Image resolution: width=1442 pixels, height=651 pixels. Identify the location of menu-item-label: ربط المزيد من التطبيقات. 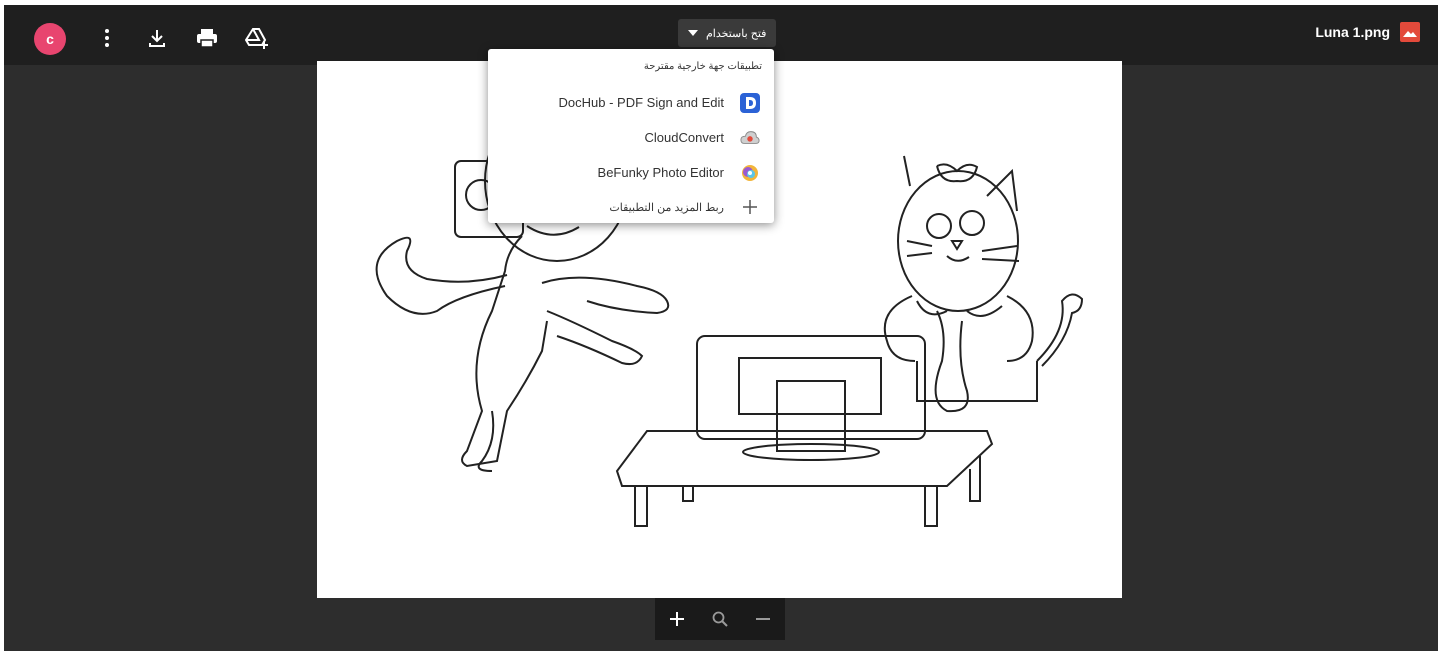
(666, 208).